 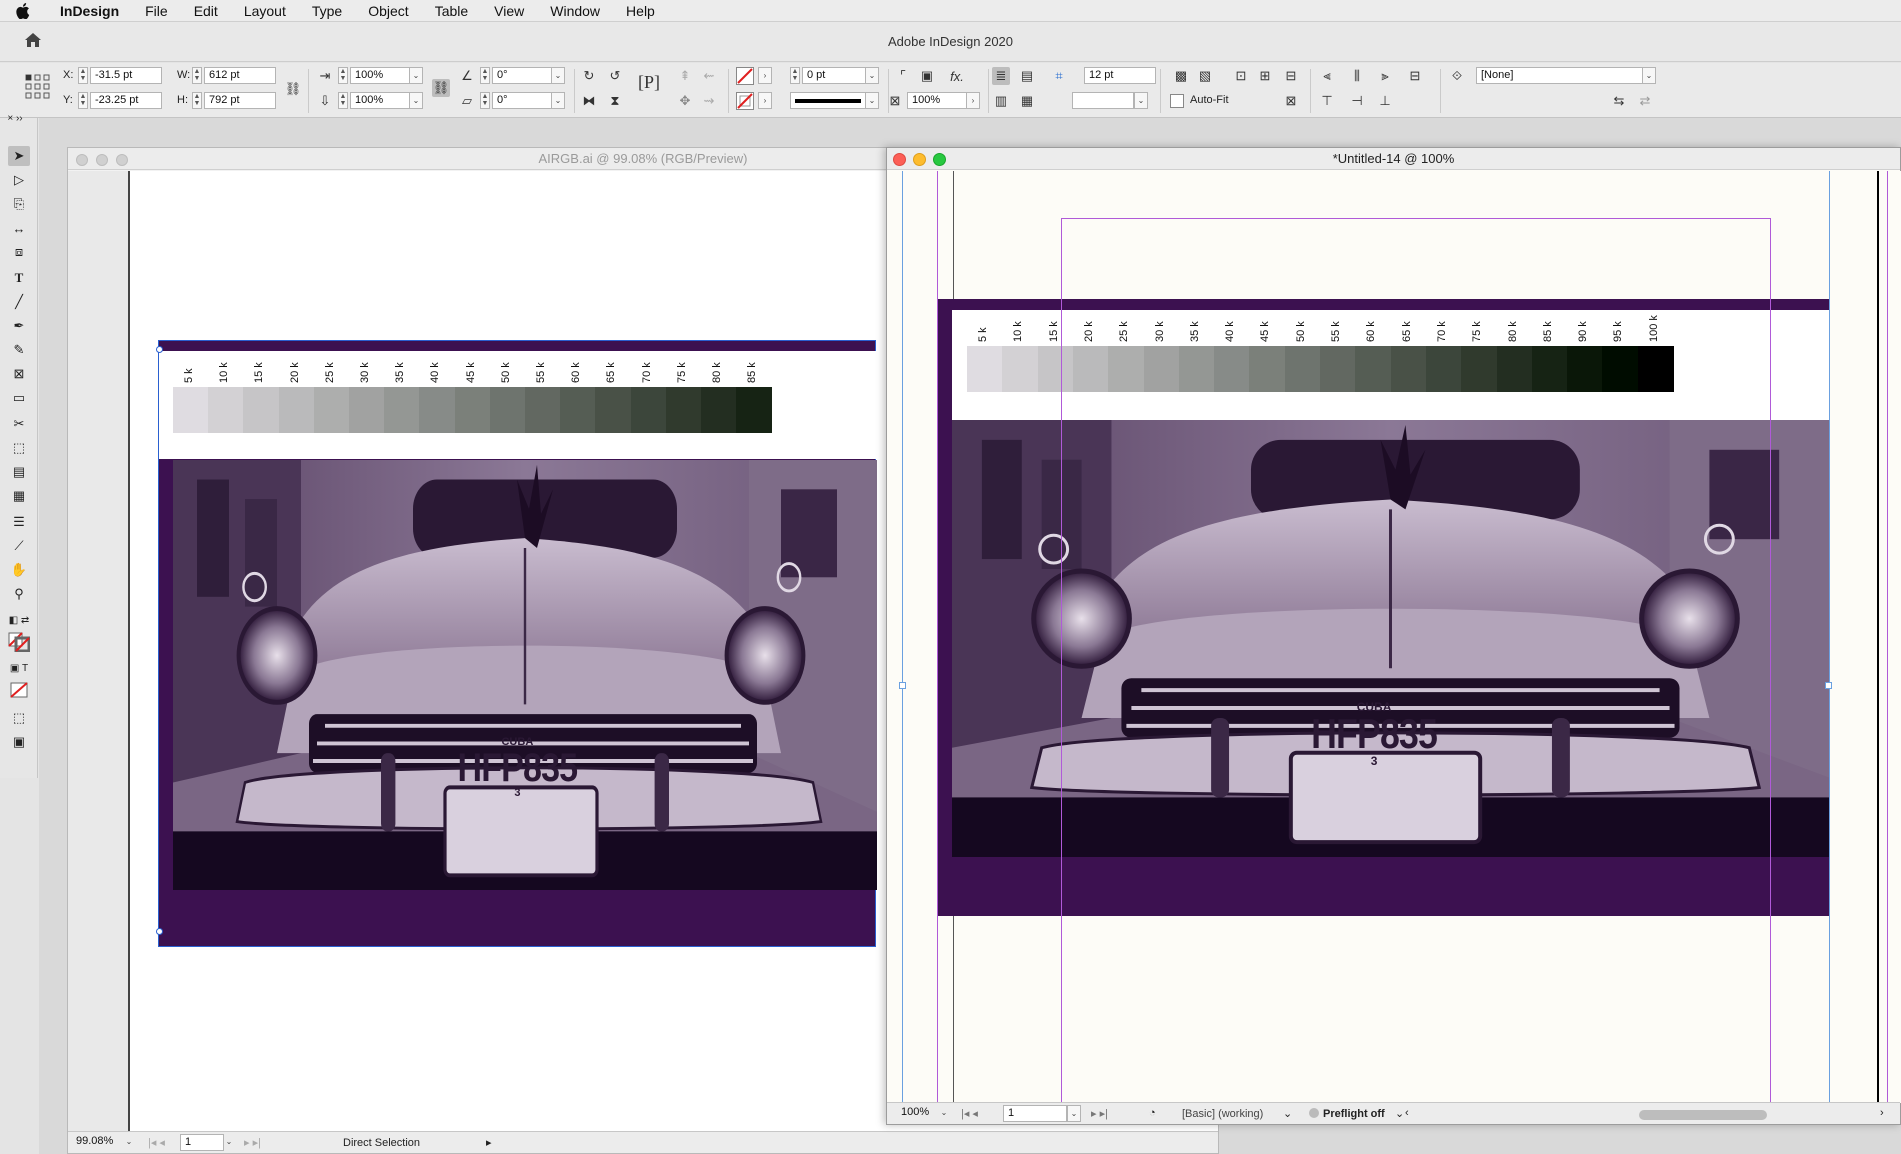 I want to click on rotate-ccw-icon: ↺, so click(x=615, y=76).